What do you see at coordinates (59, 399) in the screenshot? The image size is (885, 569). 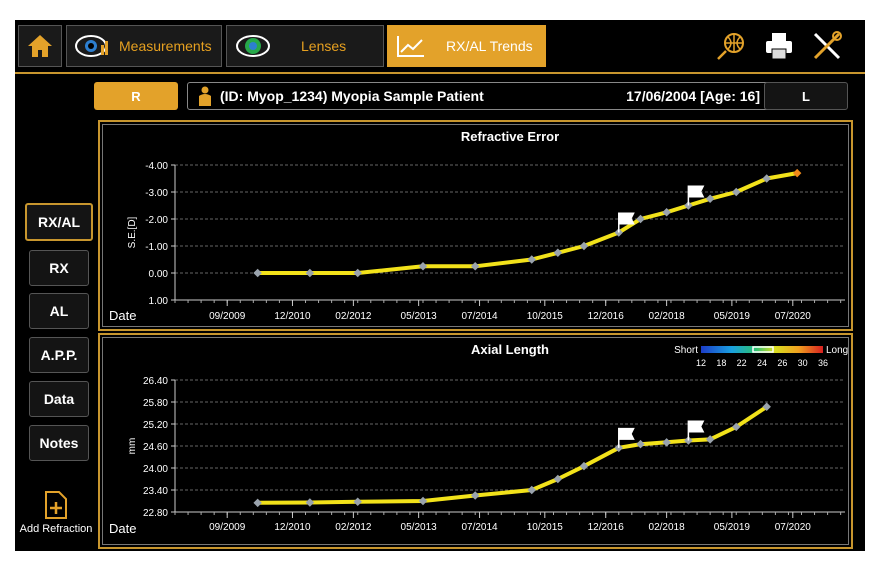 I see `nav-data: Data` at bounding box center [59, 399].